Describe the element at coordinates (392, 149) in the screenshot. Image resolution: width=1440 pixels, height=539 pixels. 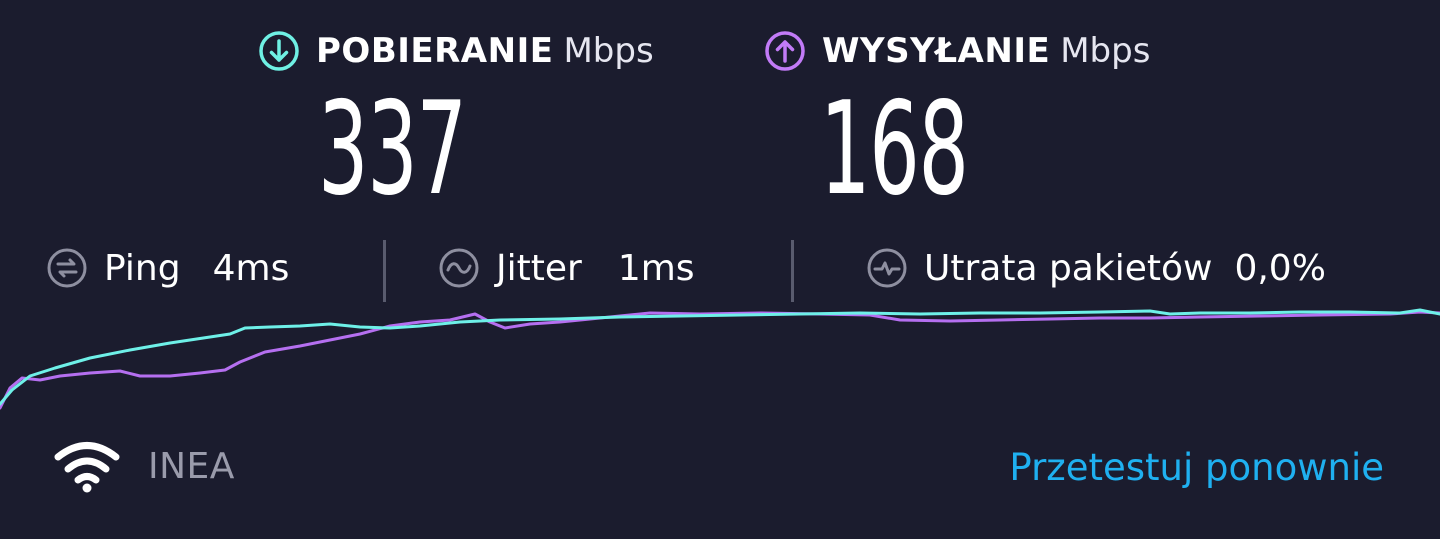
I see `download-speed-value: 337` at that location.